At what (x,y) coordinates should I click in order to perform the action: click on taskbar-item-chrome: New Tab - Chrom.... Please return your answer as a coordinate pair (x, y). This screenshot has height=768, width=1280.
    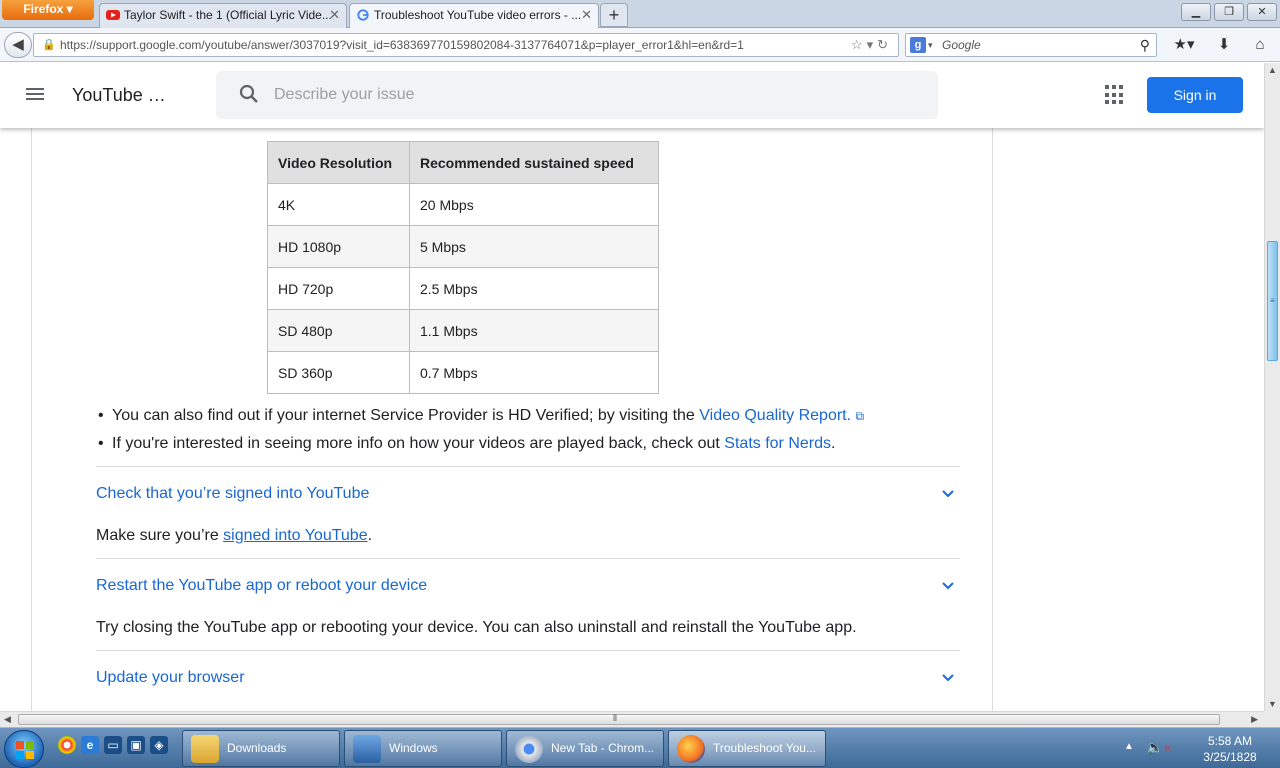
    Looking at the image, I should click on (585, 748).